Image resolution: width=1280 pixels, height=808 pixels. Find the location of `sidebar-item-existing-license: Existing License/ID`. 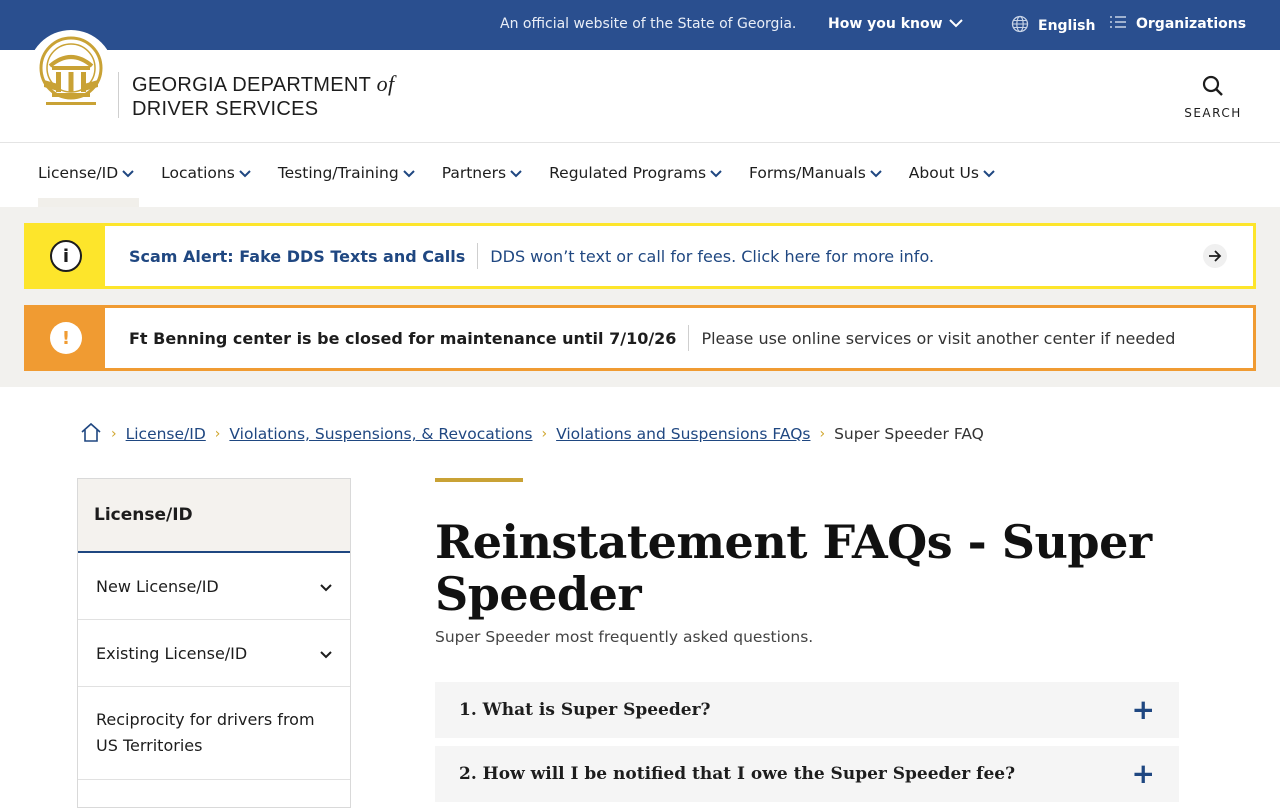

sidebar-item-existing-license: Existing License/ID is located at coordinates (214, 653).